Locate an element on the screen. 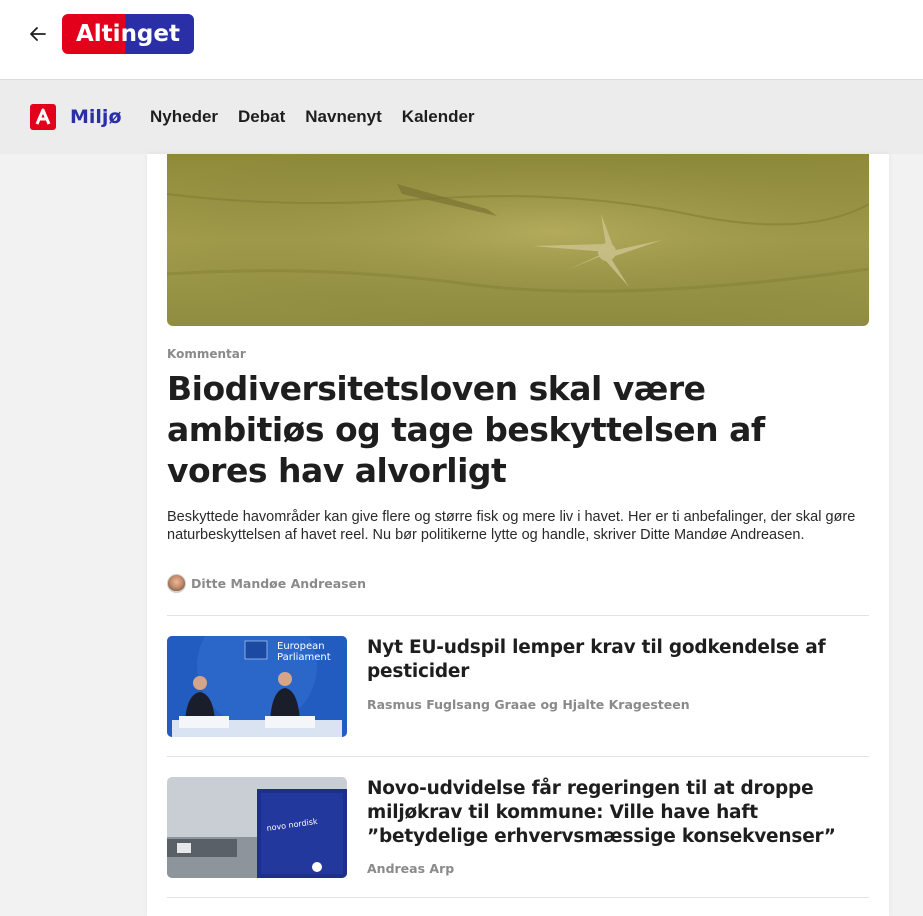 This screenshot has height=916, width=923. thumb-label-2: Parliament is located at coordinates (304, 657).